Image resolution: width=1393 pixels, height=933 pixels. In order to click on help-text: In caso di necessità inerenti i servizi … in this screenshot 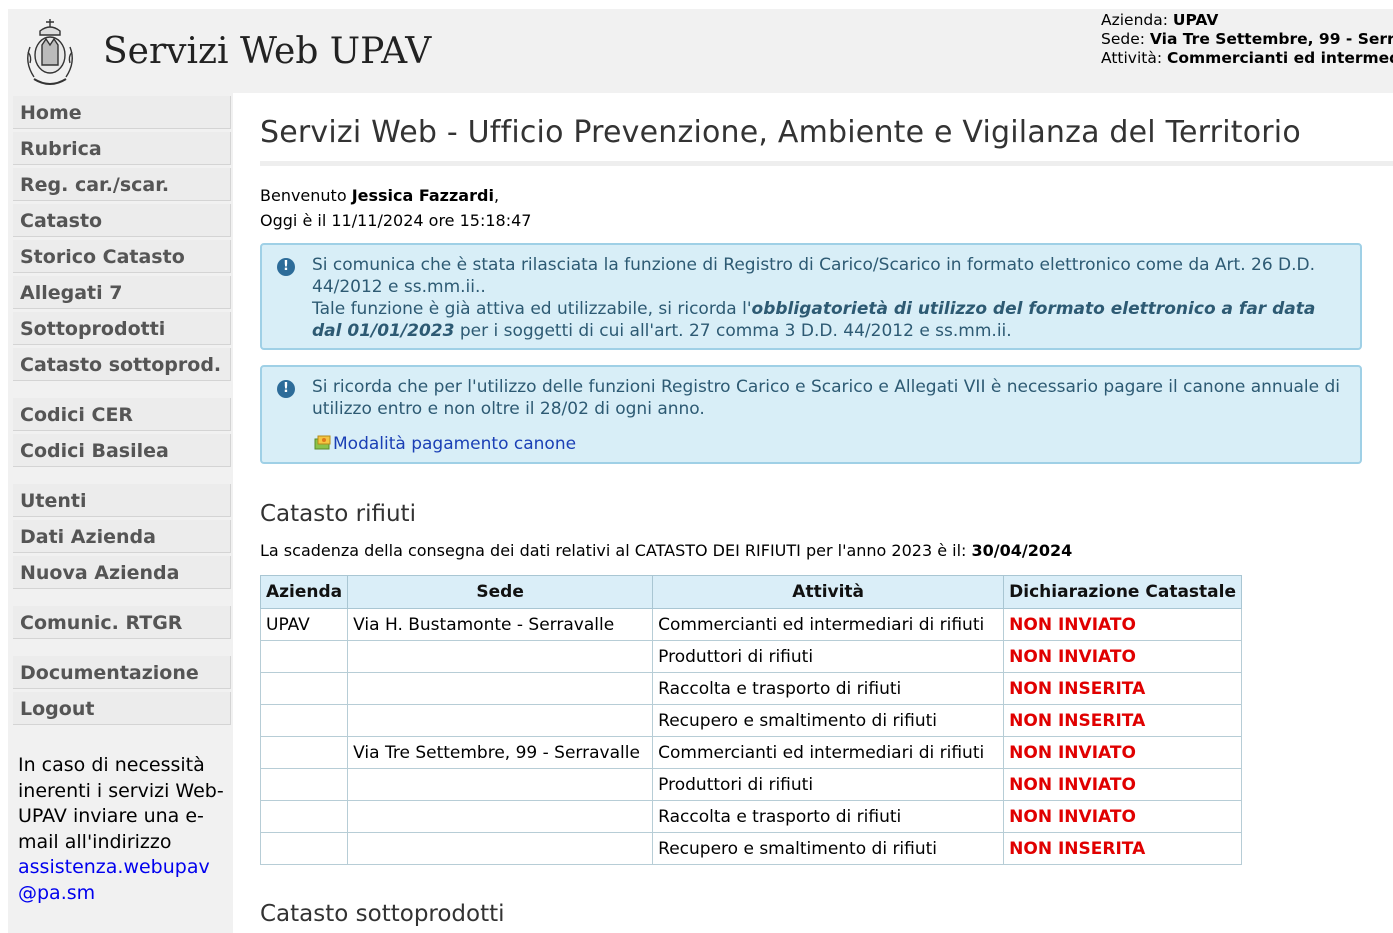, I will do `click(123, 829)`.